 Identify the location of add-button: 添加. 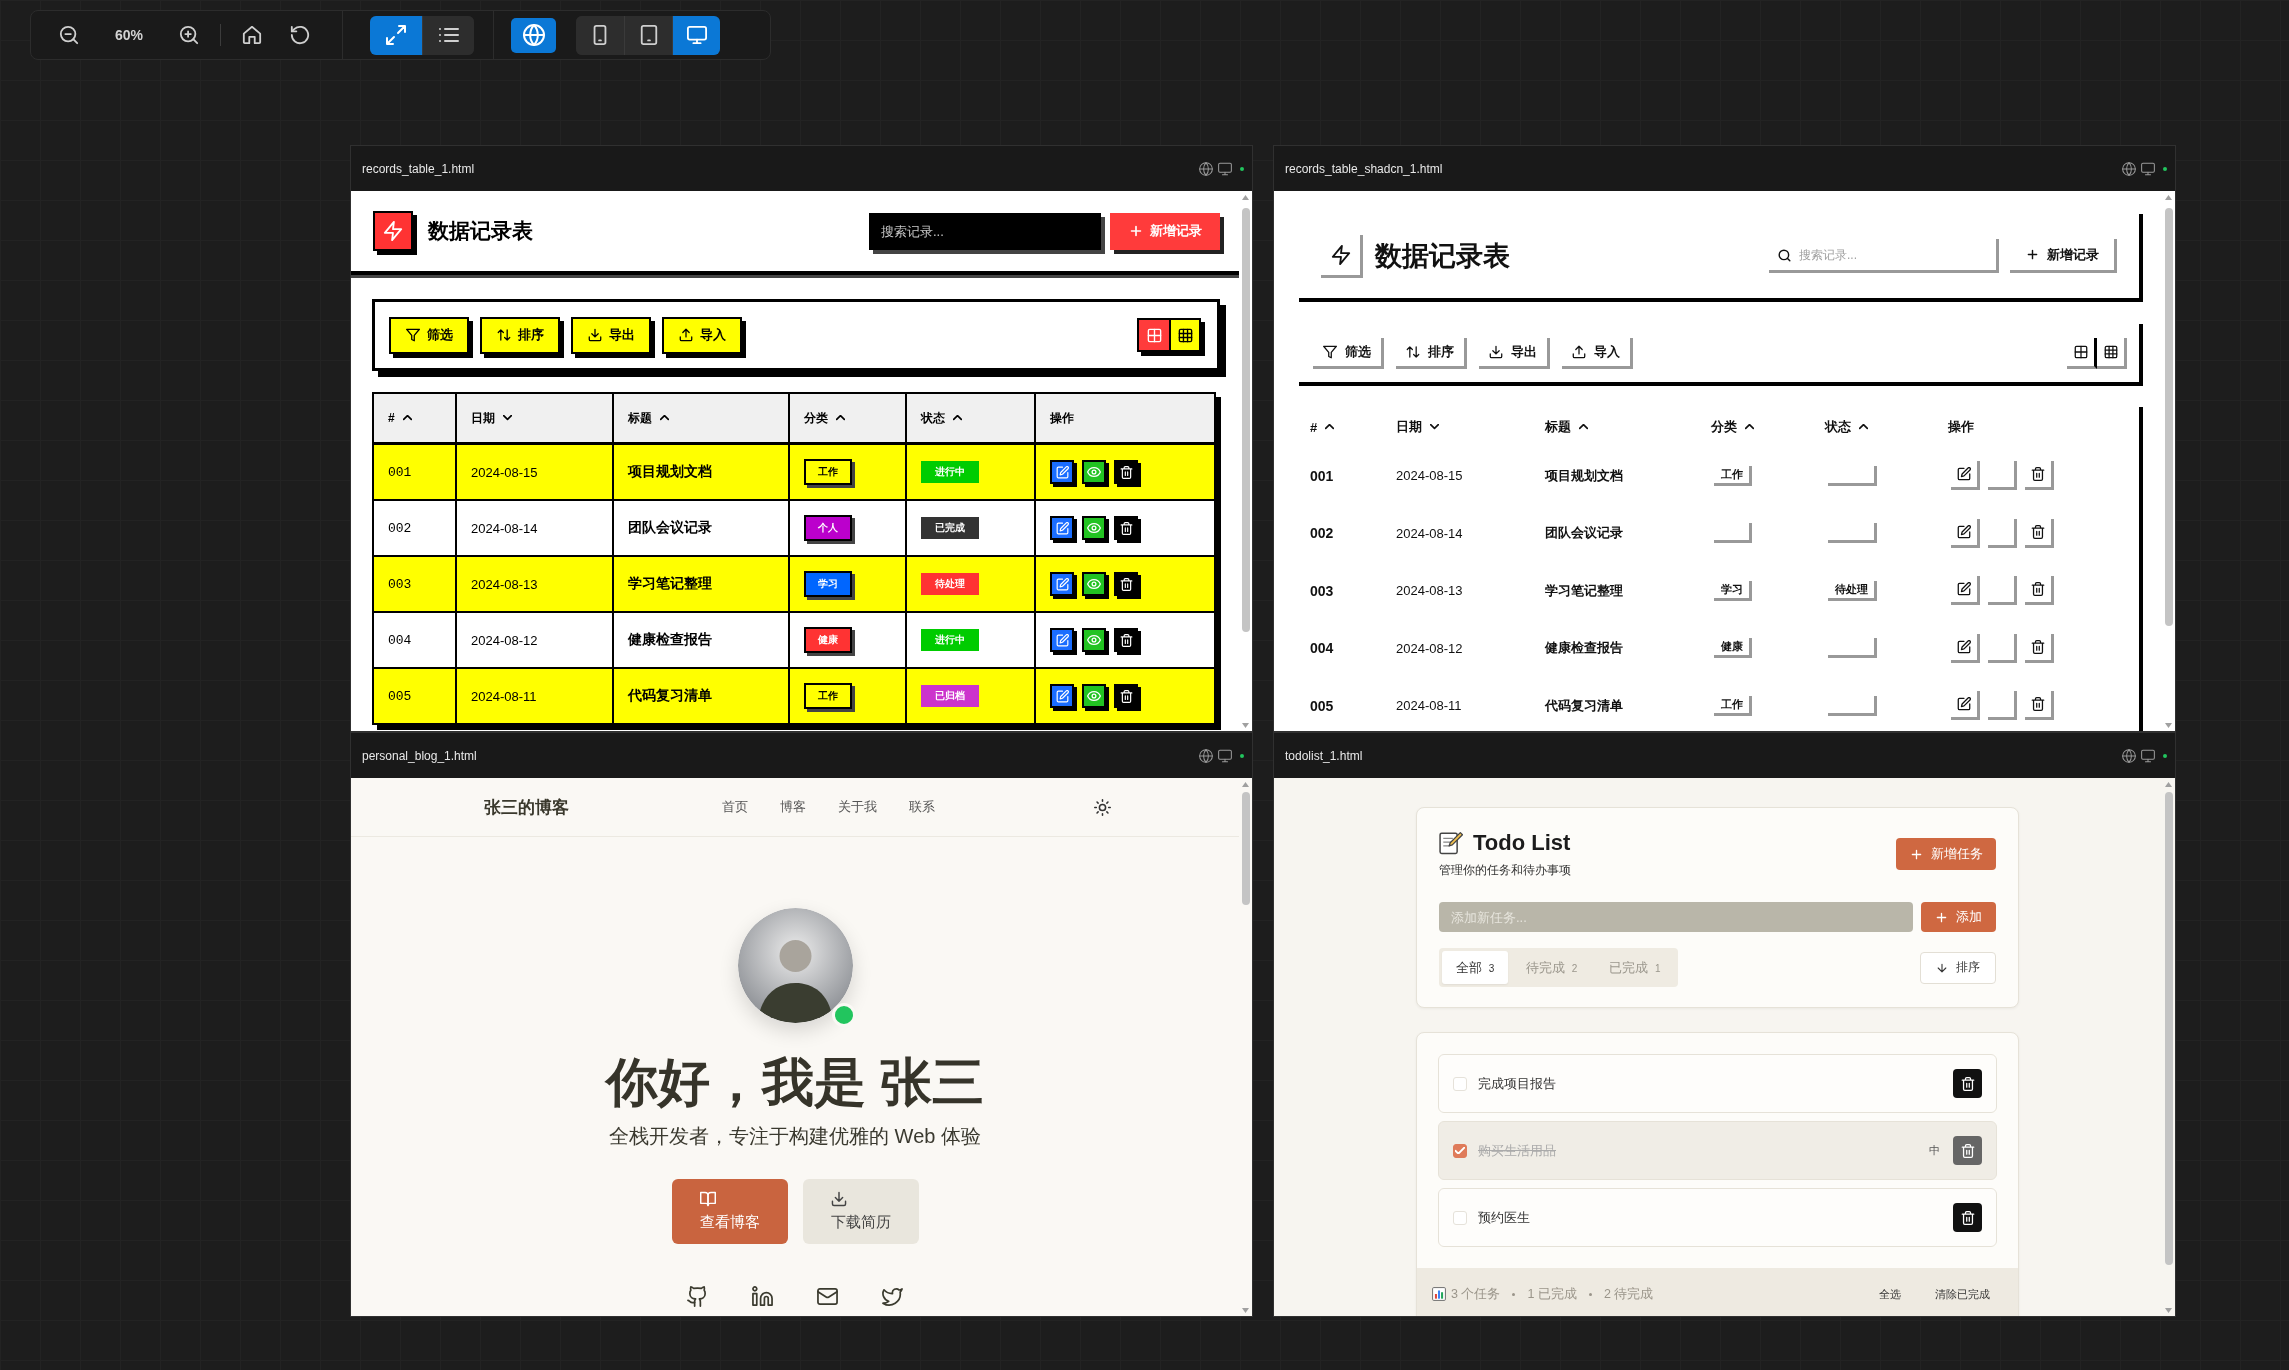
(1958, 917).